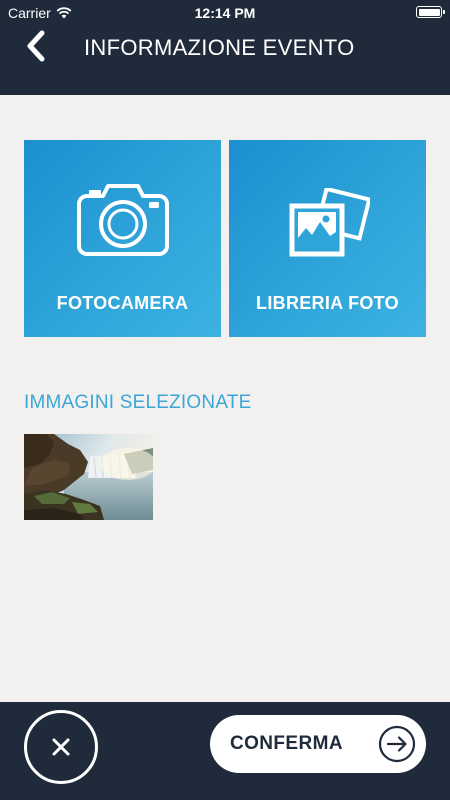 This screenshot has height=800, width=450. What do you see at coordinates (138, 402) in the screenshot?
I see `selected-images-title: IMMAGINI SELEZIONATE` at bounding box center [138, 402].